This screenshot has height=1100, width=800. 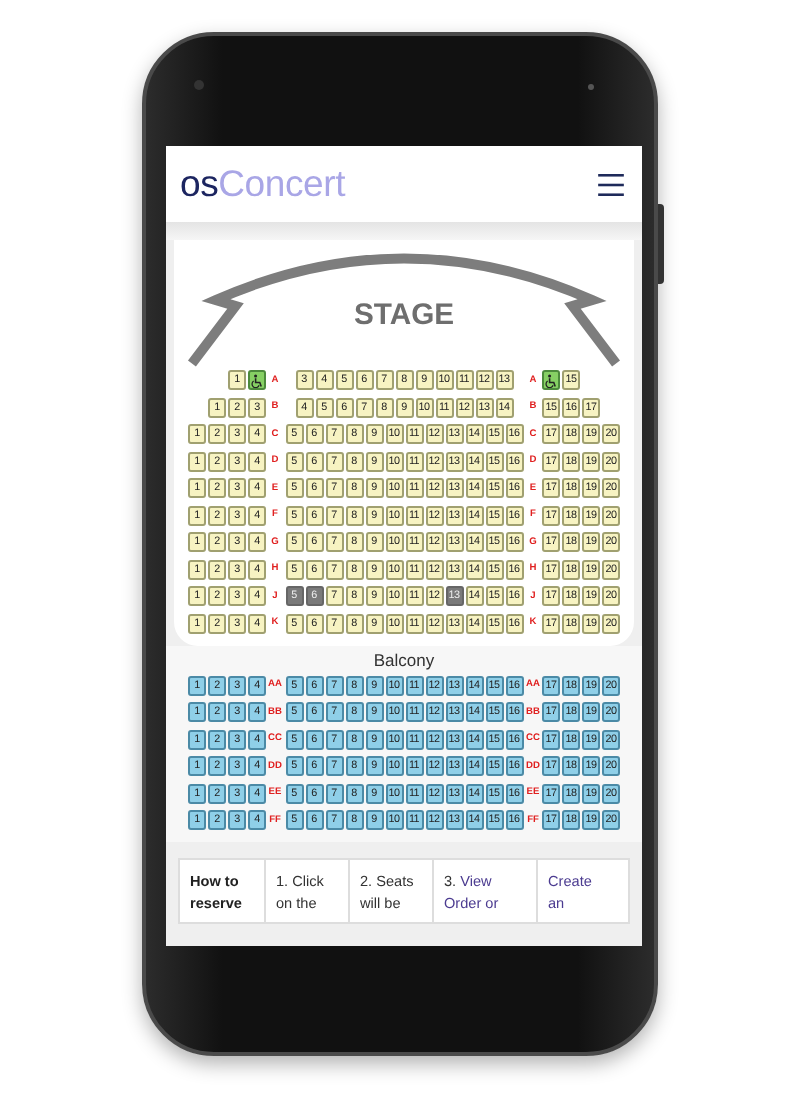 What do you see at coordinates (404, 659) in the screenshot?
I see `section-title: Balcony` at bounding box center [404, 659].